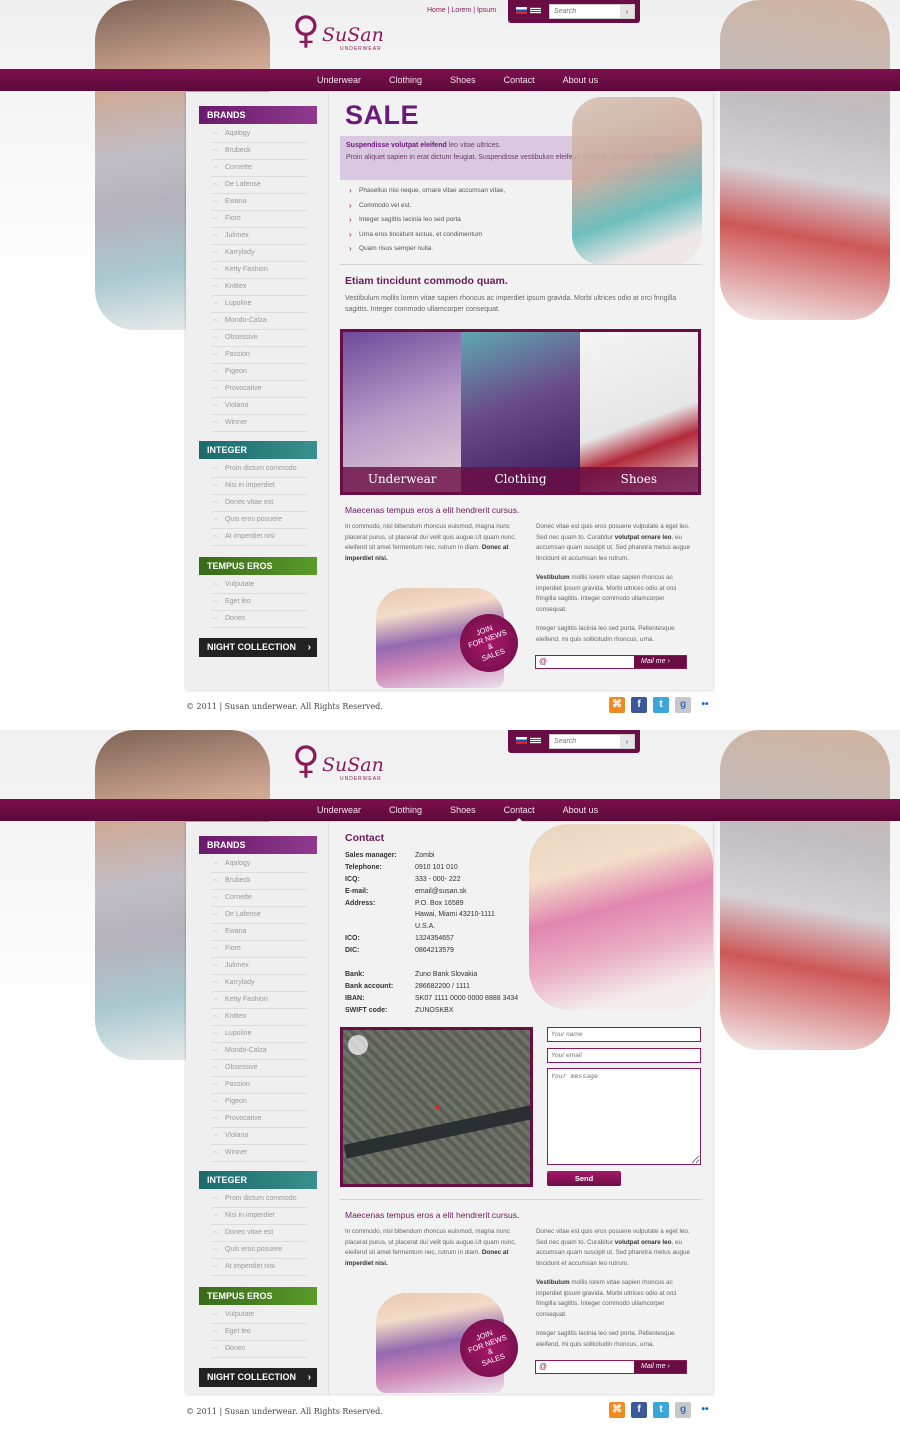 The height and width of the screenshot is (1436, 900). Describe the element at coordinates (624, 1116) in the screenshot. I see `message-field` at that location.